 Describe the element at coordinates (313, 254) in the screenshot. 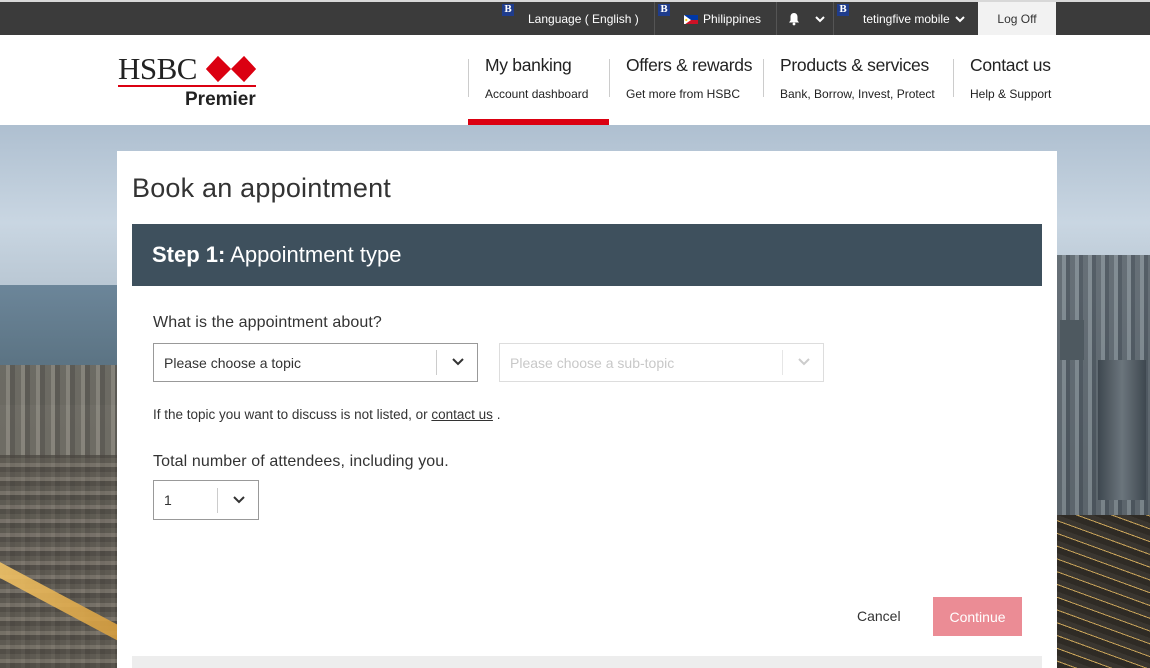

I see `step-title: Appointment type` at that location.